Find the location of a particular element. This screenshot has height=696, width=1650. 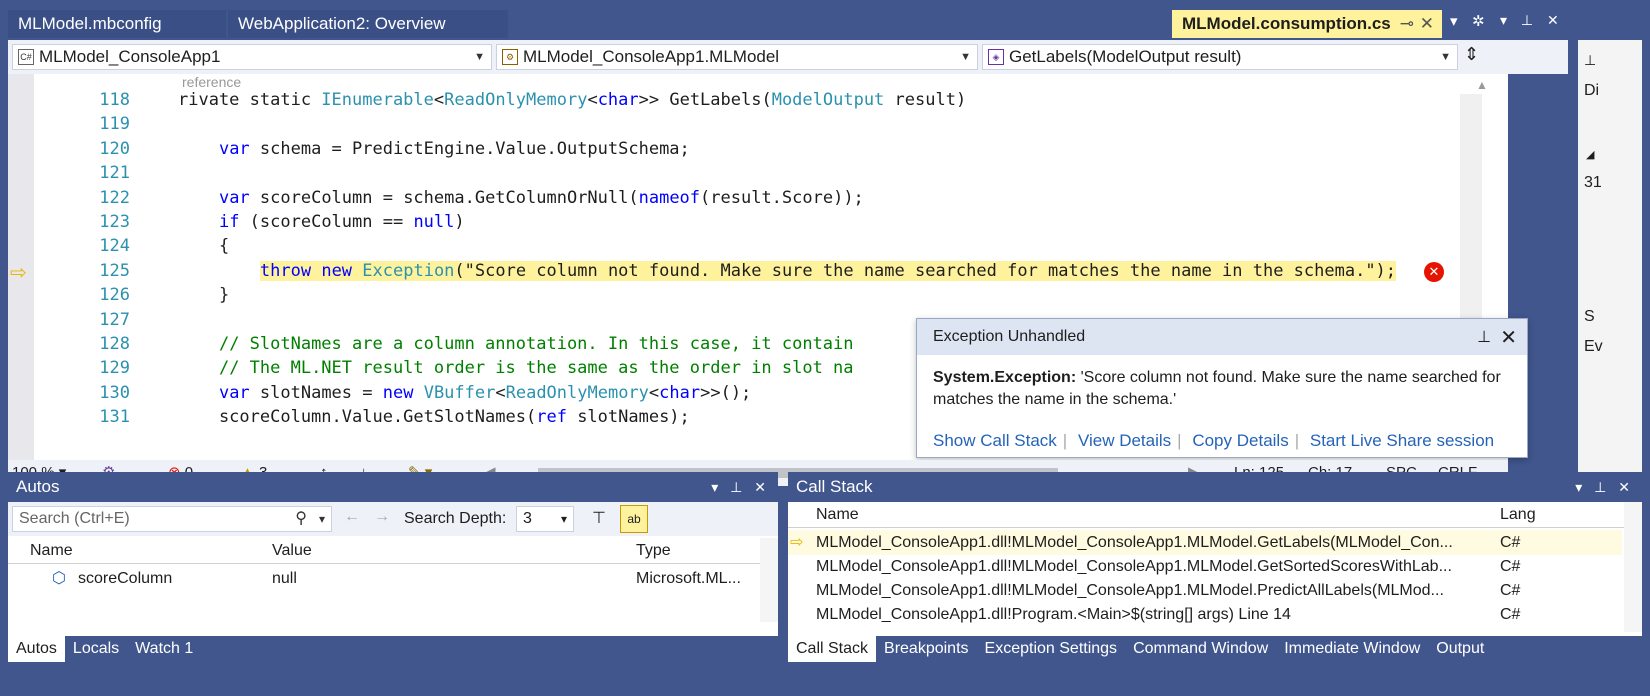

tab-label: MLModel.consumption.cs is located at coordinates (1286, 23).